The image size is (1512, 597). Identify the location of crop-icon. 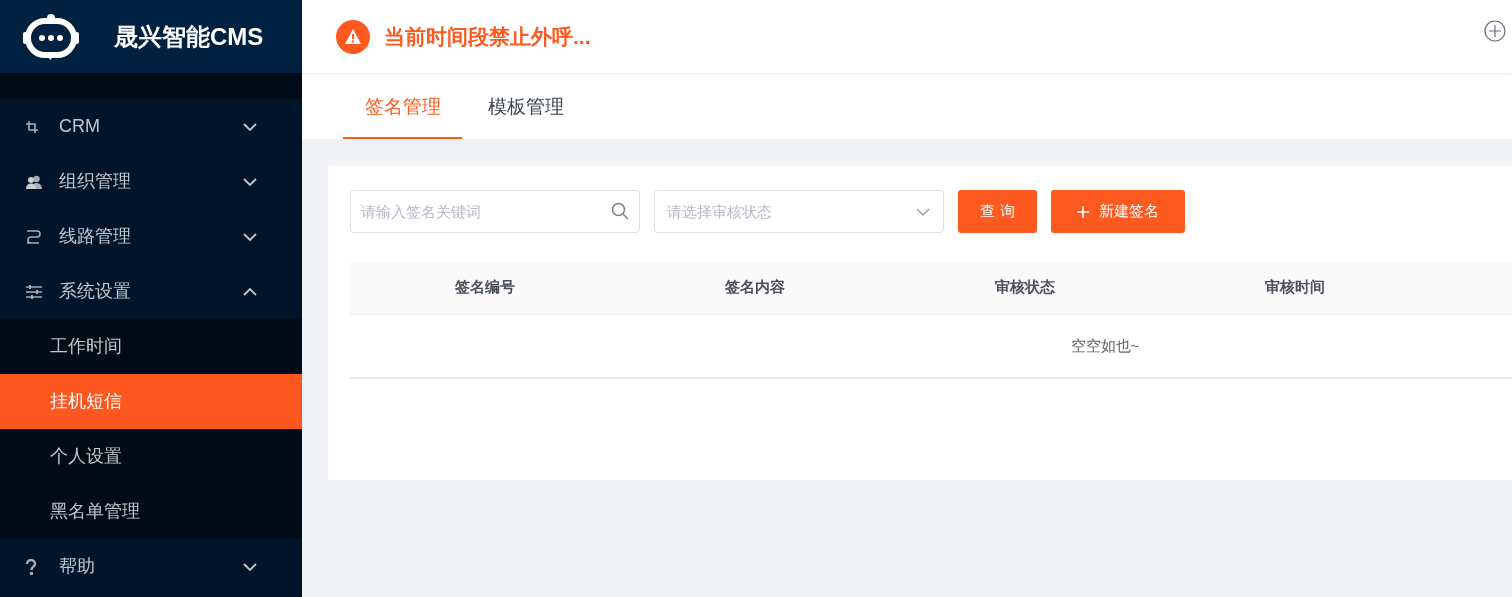
(32, 126).